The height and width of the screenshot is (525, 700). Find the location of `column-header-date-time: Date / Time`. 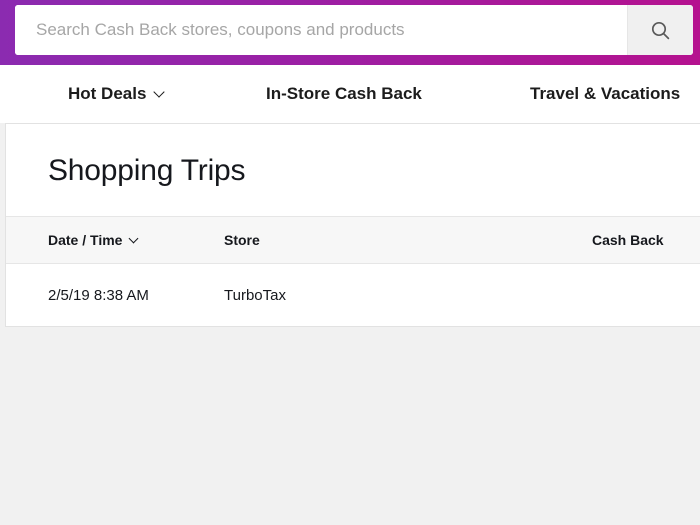

column-header-date-time: Date / Time is located at coordinates (115, 240).